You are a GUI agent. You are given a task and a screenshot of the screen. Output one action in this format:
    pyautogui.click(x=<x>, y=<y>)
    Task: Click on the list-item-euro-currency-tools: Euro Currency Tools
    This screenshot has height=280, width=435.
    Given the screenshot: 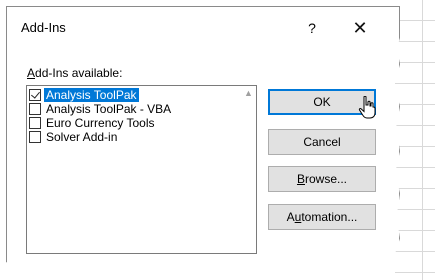 What is the action you would take?
    pyautogui.click(x=133, y=123)
    